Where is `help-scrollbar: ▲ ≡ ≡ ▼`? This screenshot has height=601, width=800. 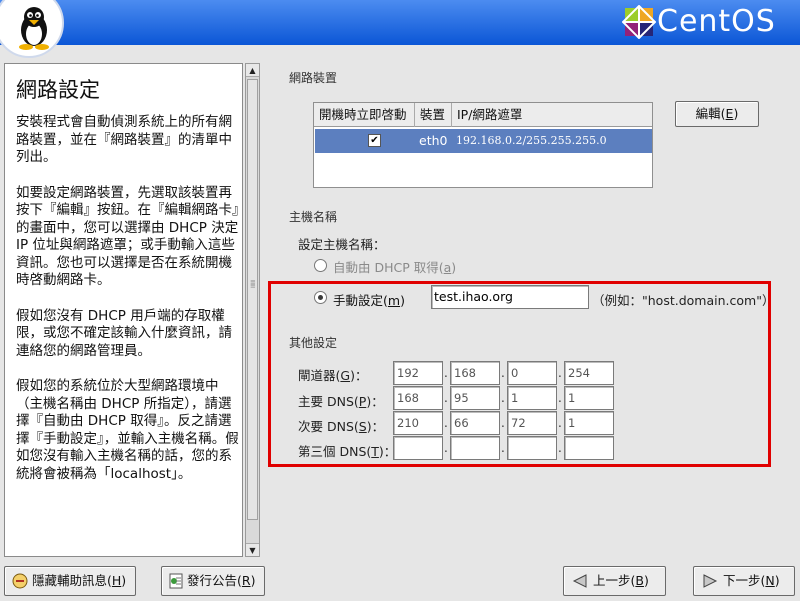
help-scrollbar: ▲ ≡ ≡ ▼ is located at coordinates (252, 310).